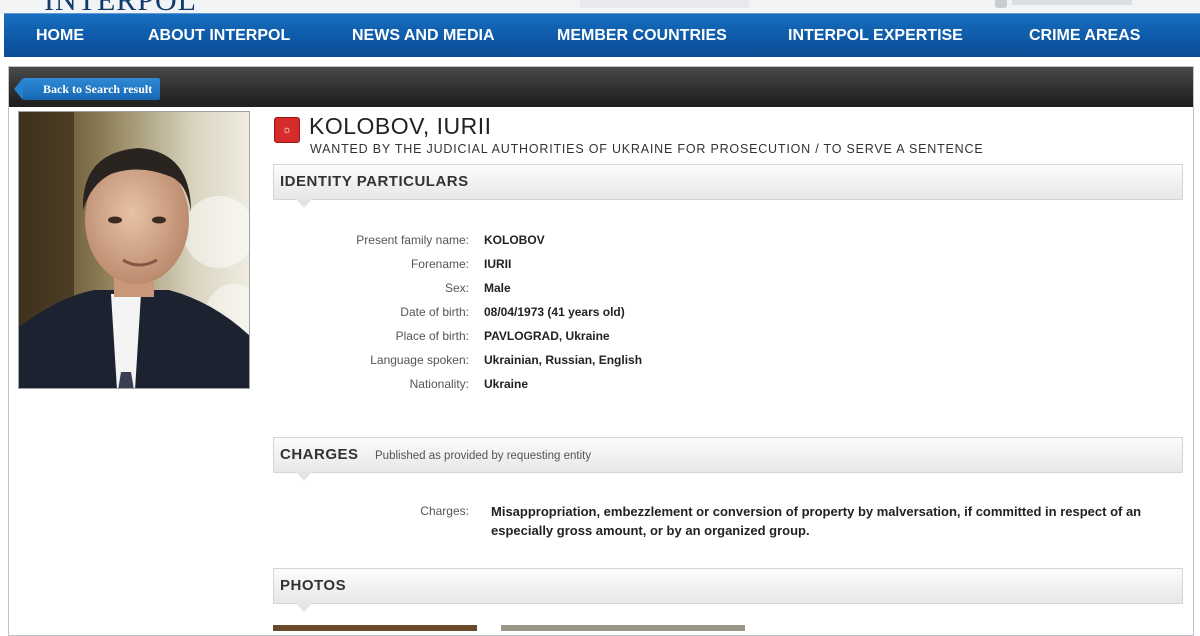  What do you see at coordinates (434, 312) in the screenshot?
I see `field-label: Date of birth:` at bounding box center [434, 312].